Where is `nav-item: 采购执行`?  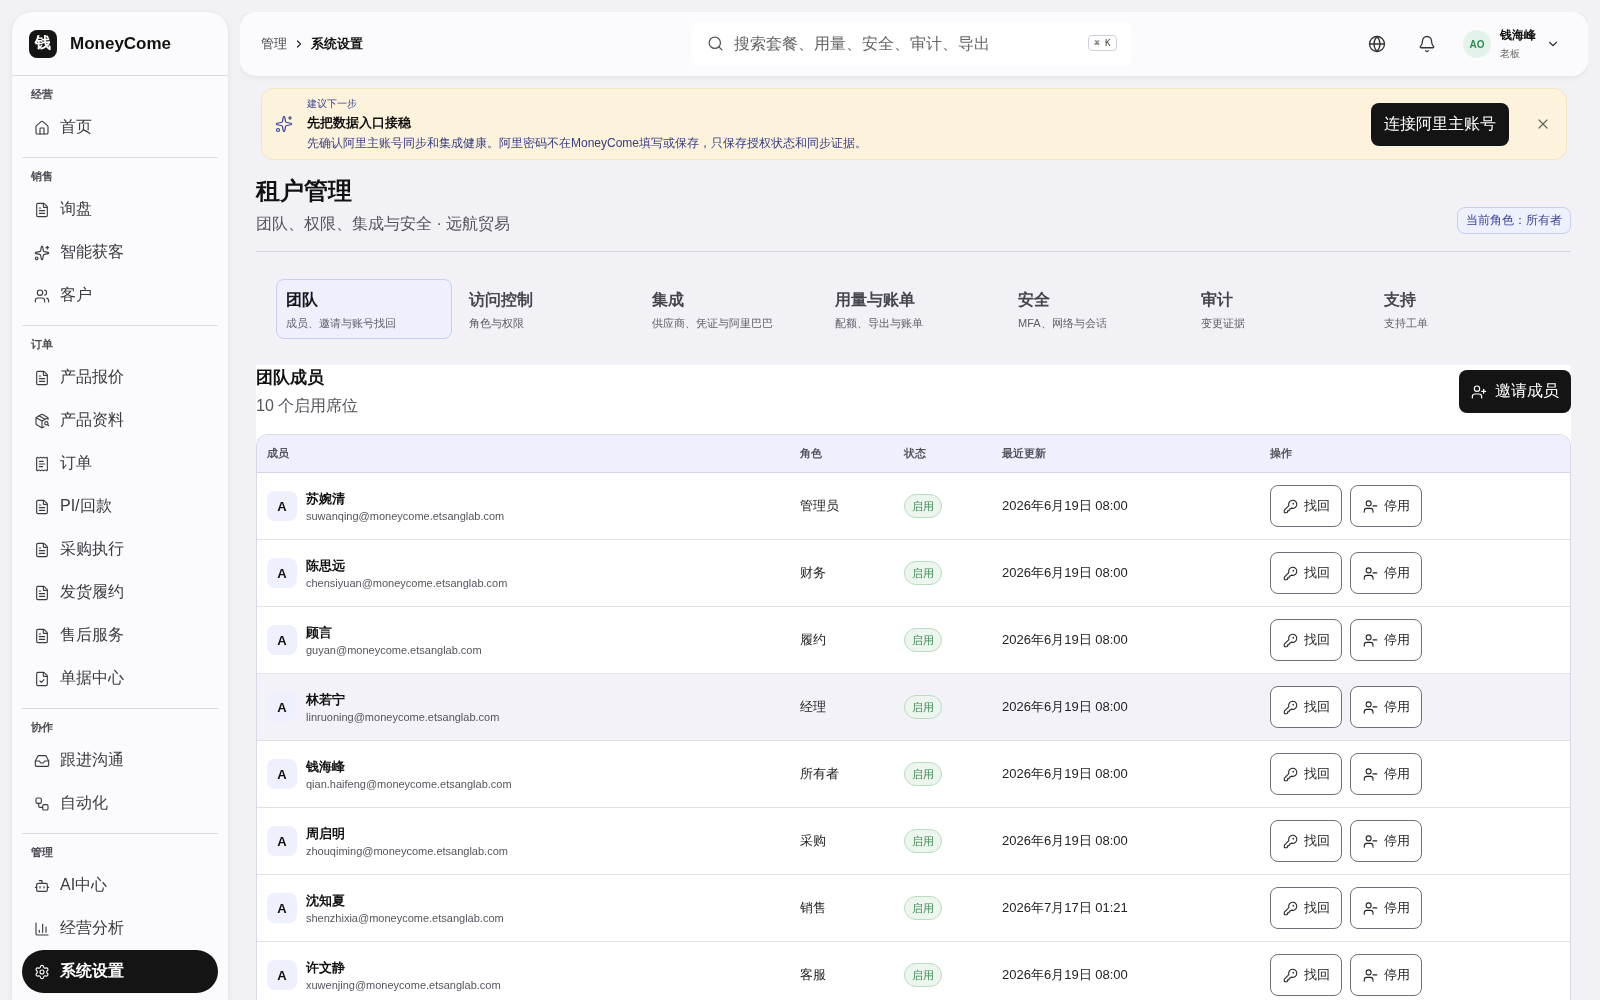 nav-item: 采购执行 is located at coordinates (120, 549).